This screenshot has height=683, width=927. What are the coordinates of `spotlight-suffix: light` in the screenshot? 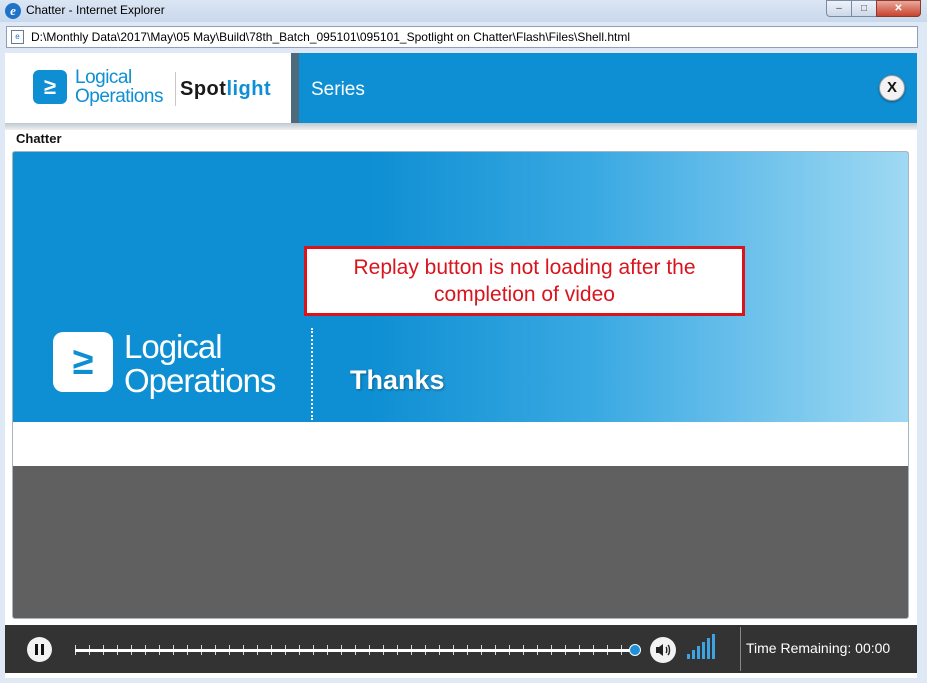 It's located at (249, 89).